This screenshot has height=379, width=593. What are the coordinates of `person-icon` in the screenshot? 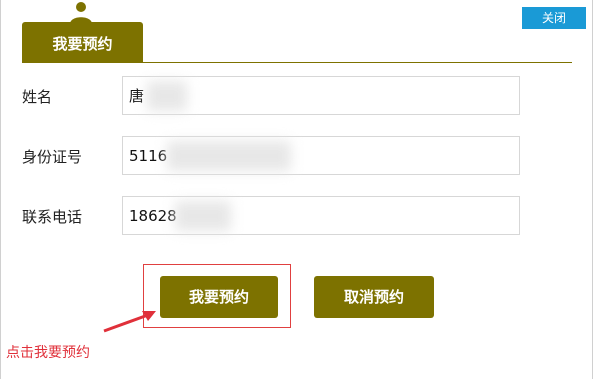 It's located at (81, 13).